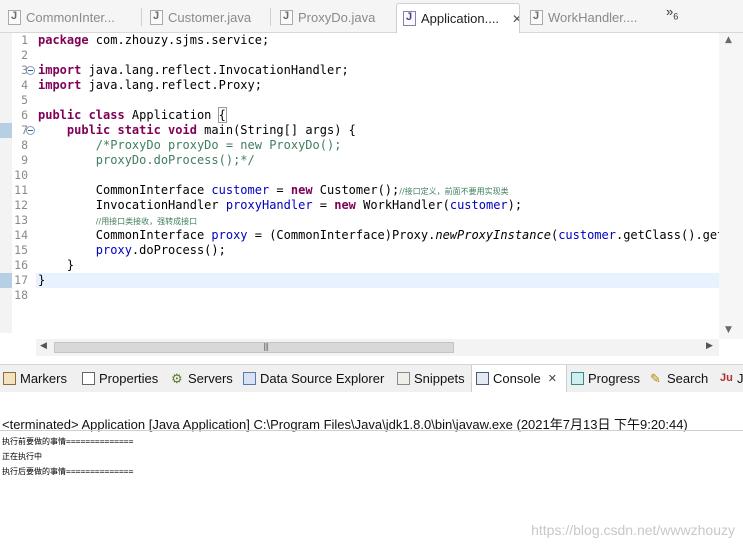 This screenshot has width=743, height=548. What do you see at coordinates (24, 40) in the screenshot?
I see `line-number: 1` at bounding box center [24, 40].